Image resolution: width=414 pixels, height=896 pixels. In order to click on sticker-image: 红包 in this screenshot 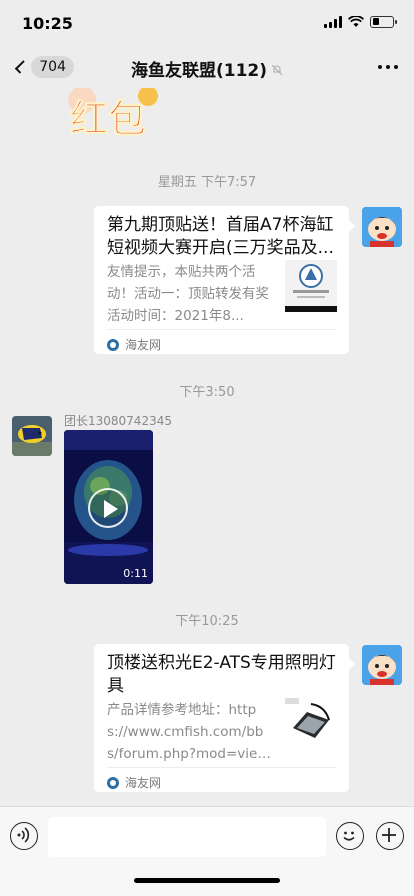, I will do `click(123, 115)`.